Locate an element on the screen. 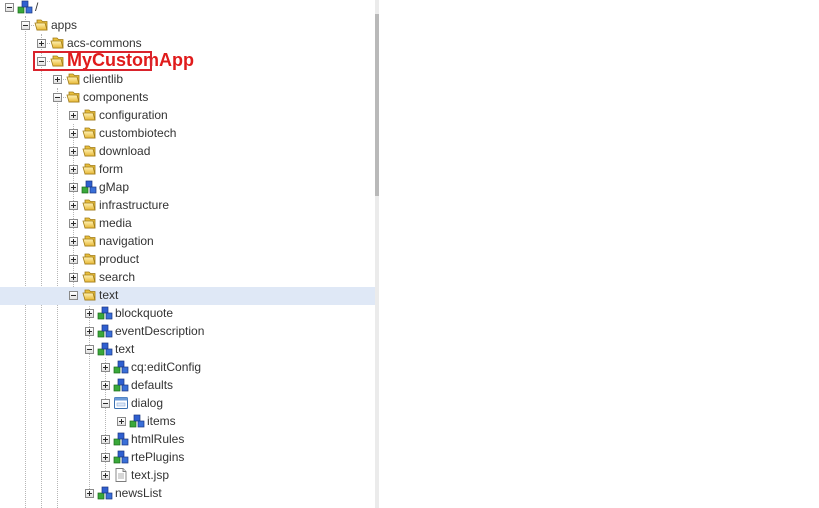 This screenshot has width=819, height=508. tree-item-newslist: newsList is located at coordinates (138, 493).